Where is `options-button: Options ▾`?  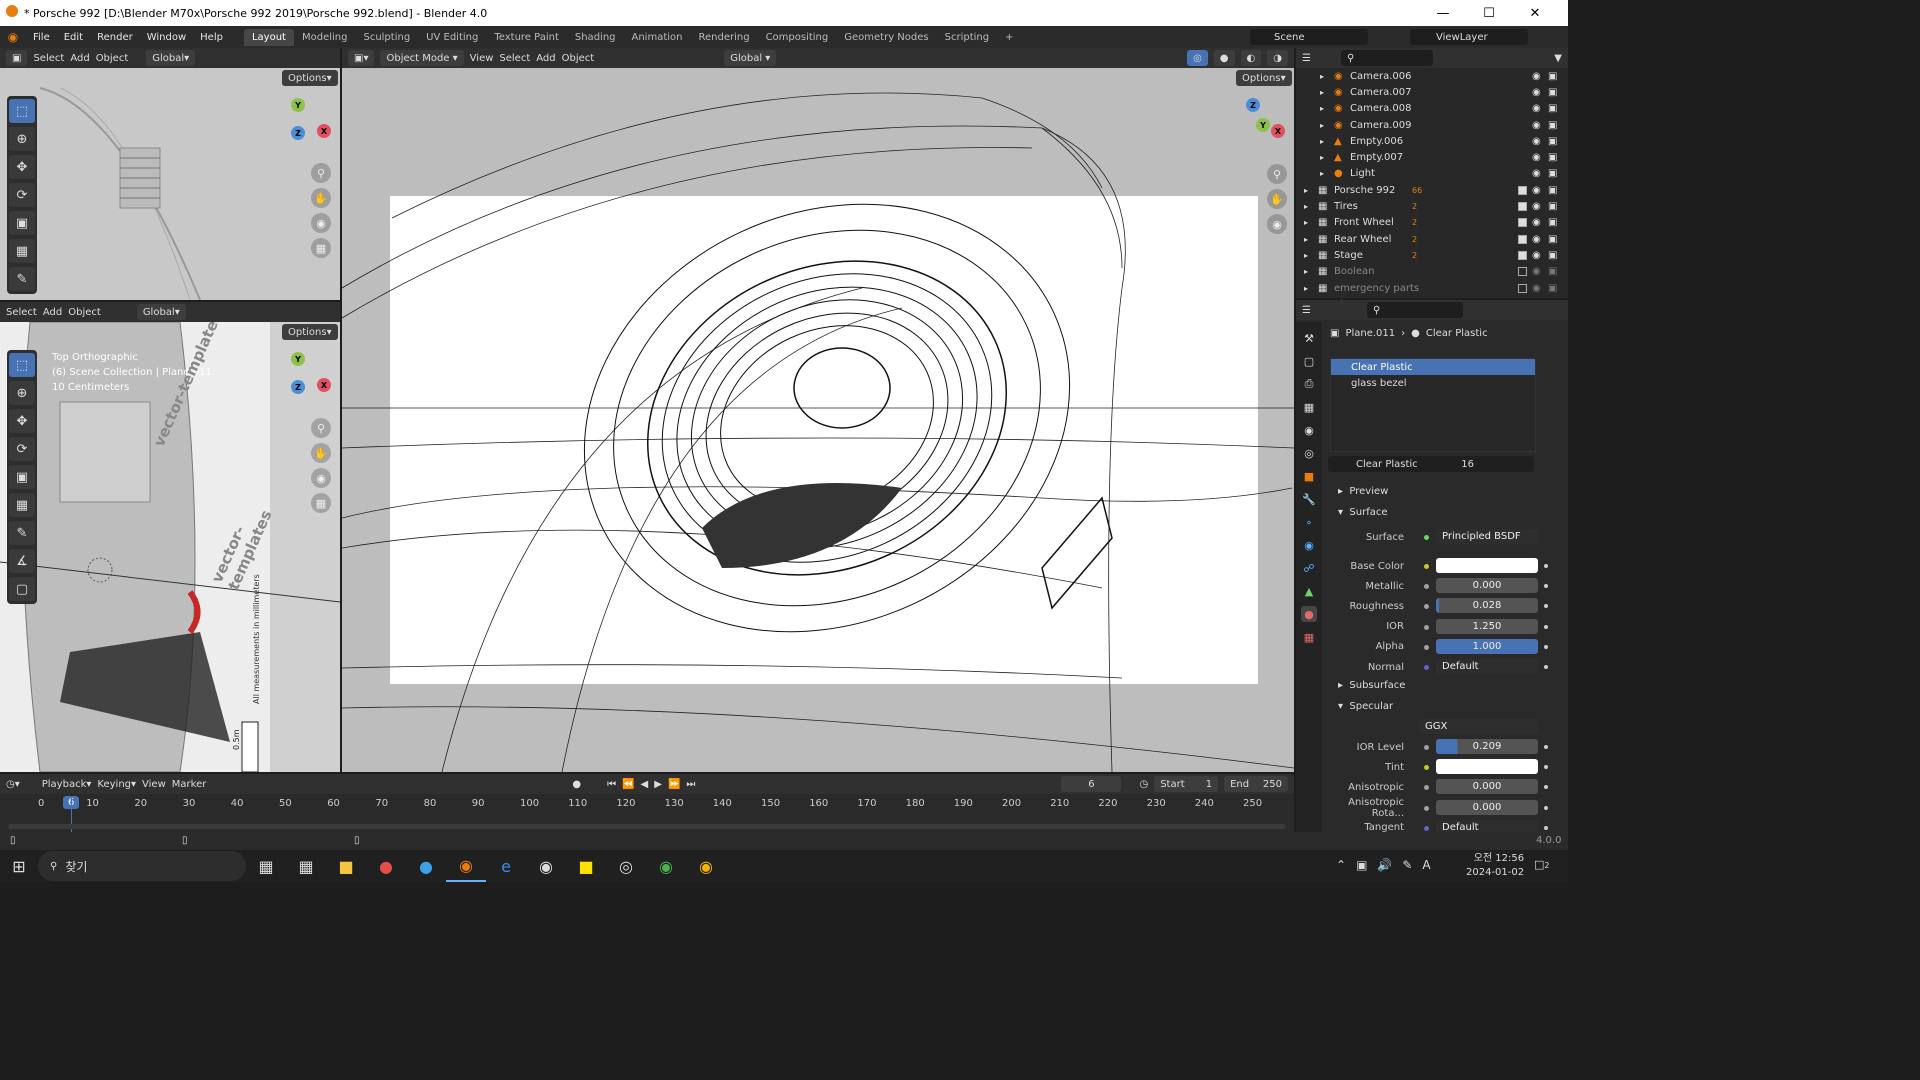 options-button: Options ▾ is located at coordinates (310, 78).